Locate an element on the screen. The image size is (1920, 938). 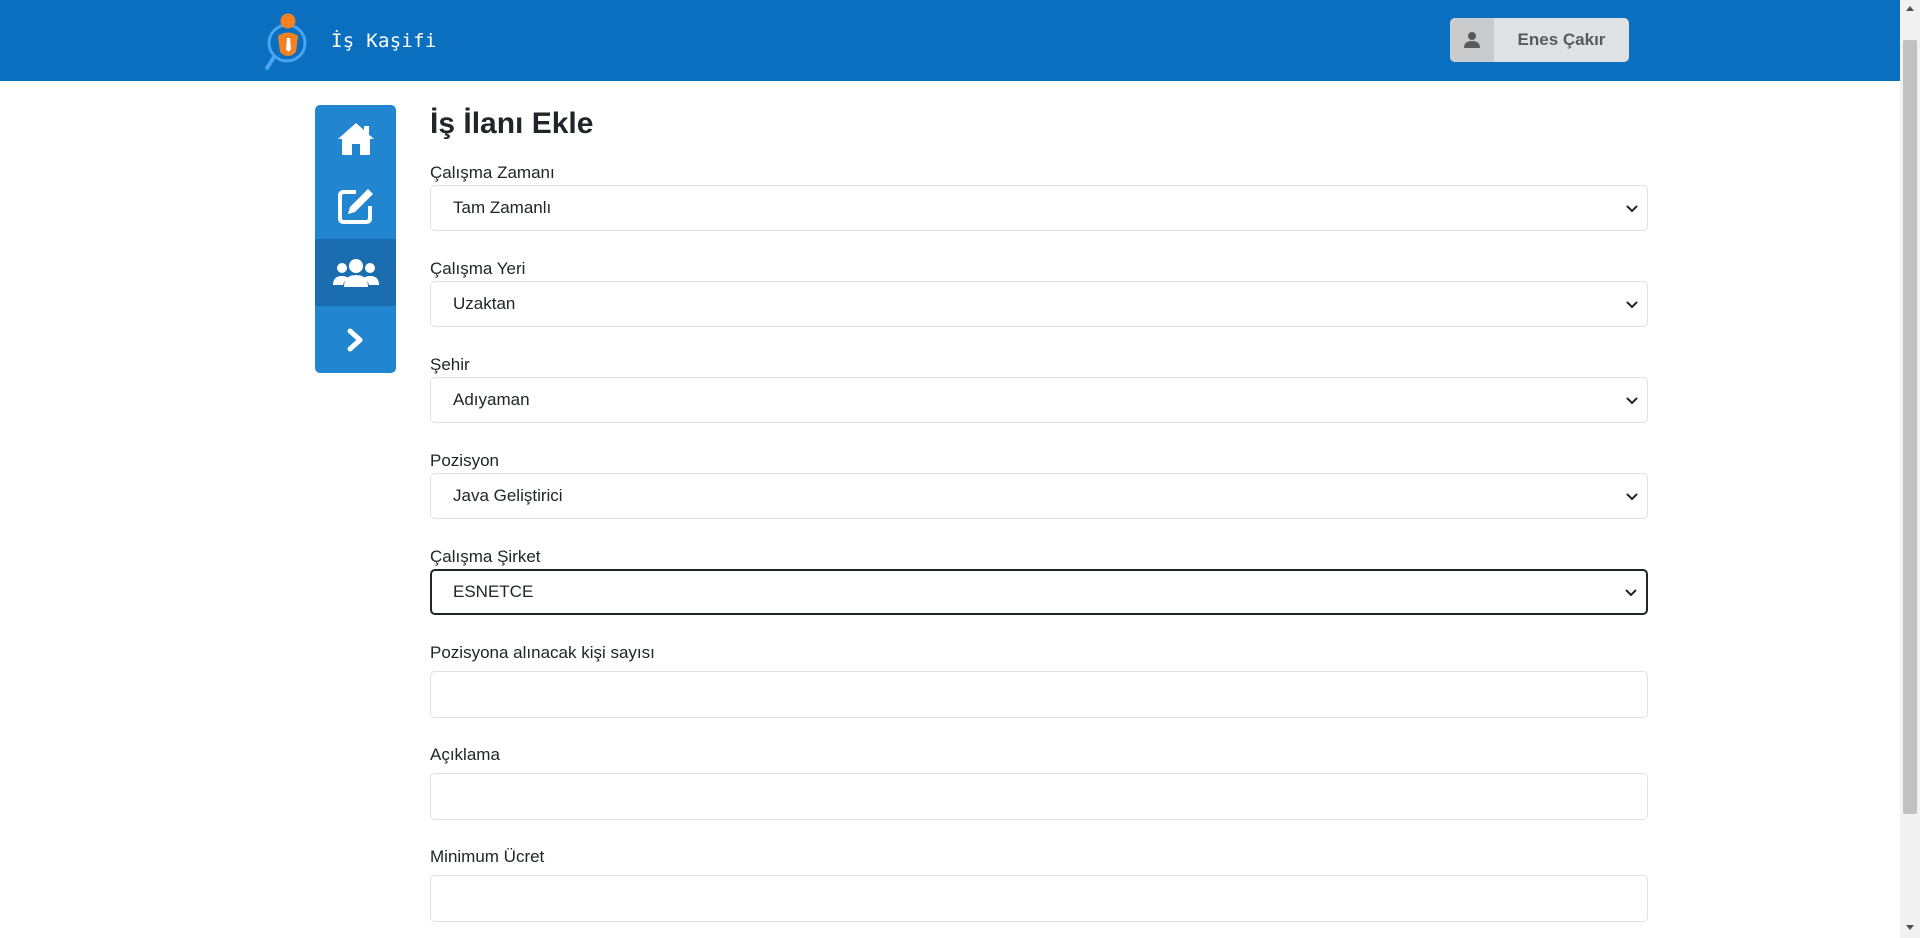
top-navbar: İş Kaşifi Enes Çakır is located at coordinates (950, 40).